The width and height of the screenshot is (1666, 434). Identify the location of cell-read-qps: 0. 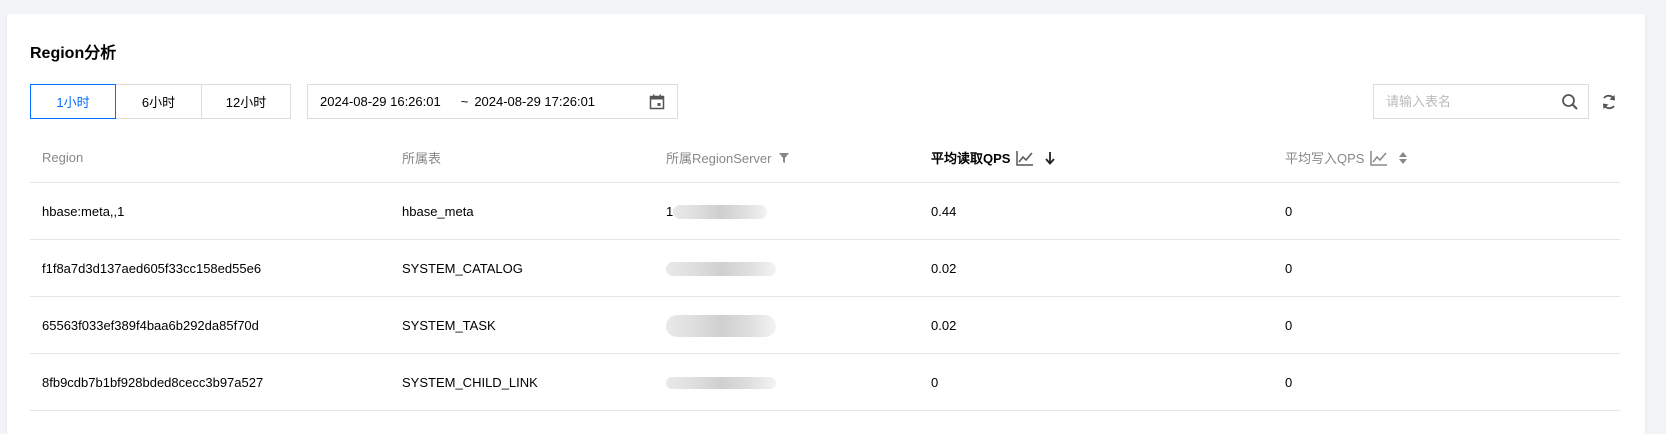
(935, 382).